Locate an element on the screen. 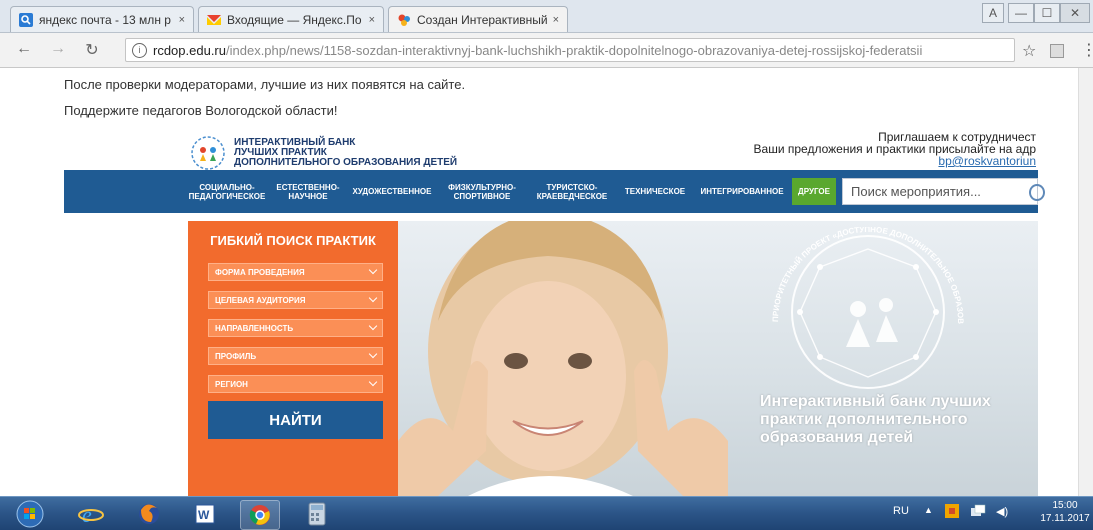 The height and width of the screenshot is (530, 1093). extension-icon is located at coordinates (1057, 51).